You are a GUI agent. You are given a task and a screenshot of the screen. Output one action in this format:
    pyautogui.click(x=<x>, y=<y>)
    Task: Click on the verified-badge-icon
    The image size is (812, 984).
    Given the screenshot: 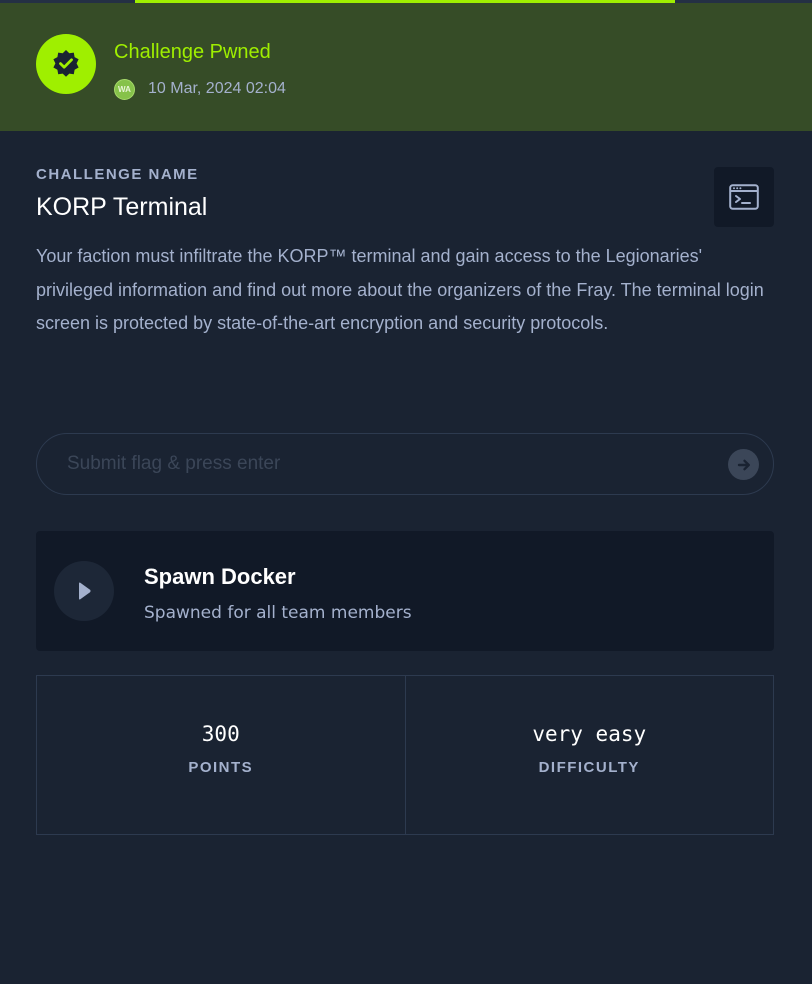 What is the action you would take?
    pyautogui.click(x=66, y=64)
    